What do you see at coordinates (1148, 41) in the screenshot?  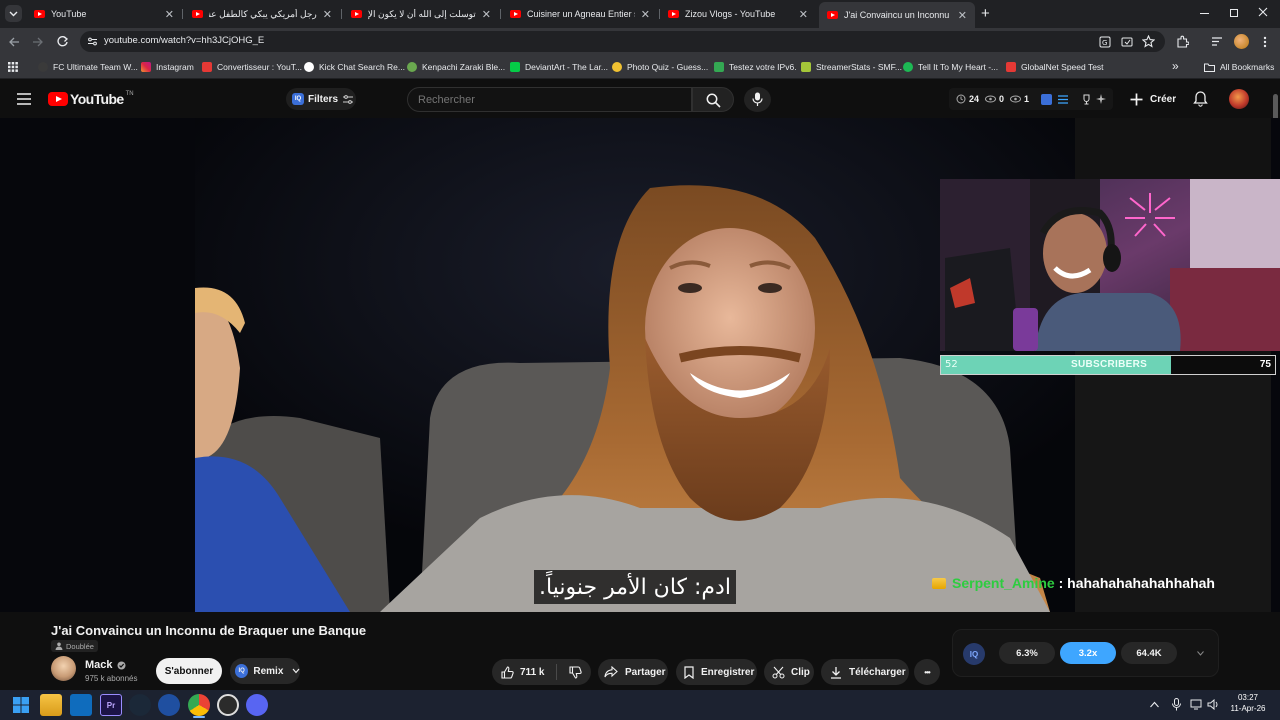 I see `bookmark-star-icon` at bounding box center [1148, 41].